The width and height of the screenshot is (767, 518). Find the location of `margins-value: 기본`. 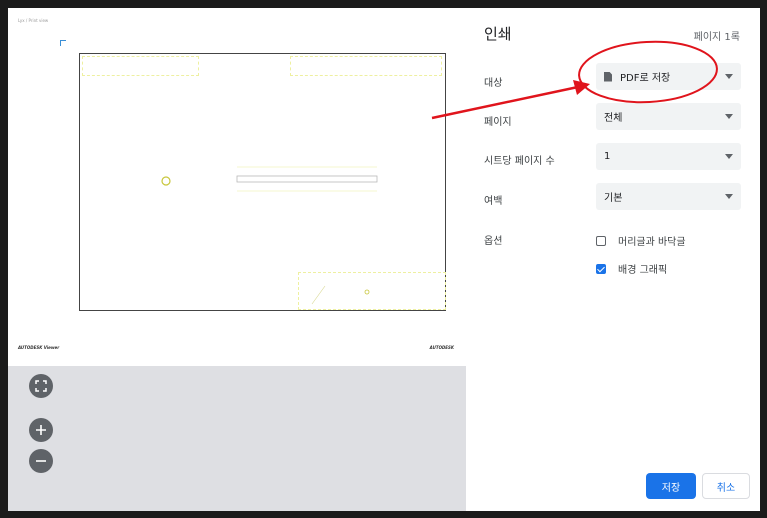

margins-value: 기본 is located at coordinates (613, 198).